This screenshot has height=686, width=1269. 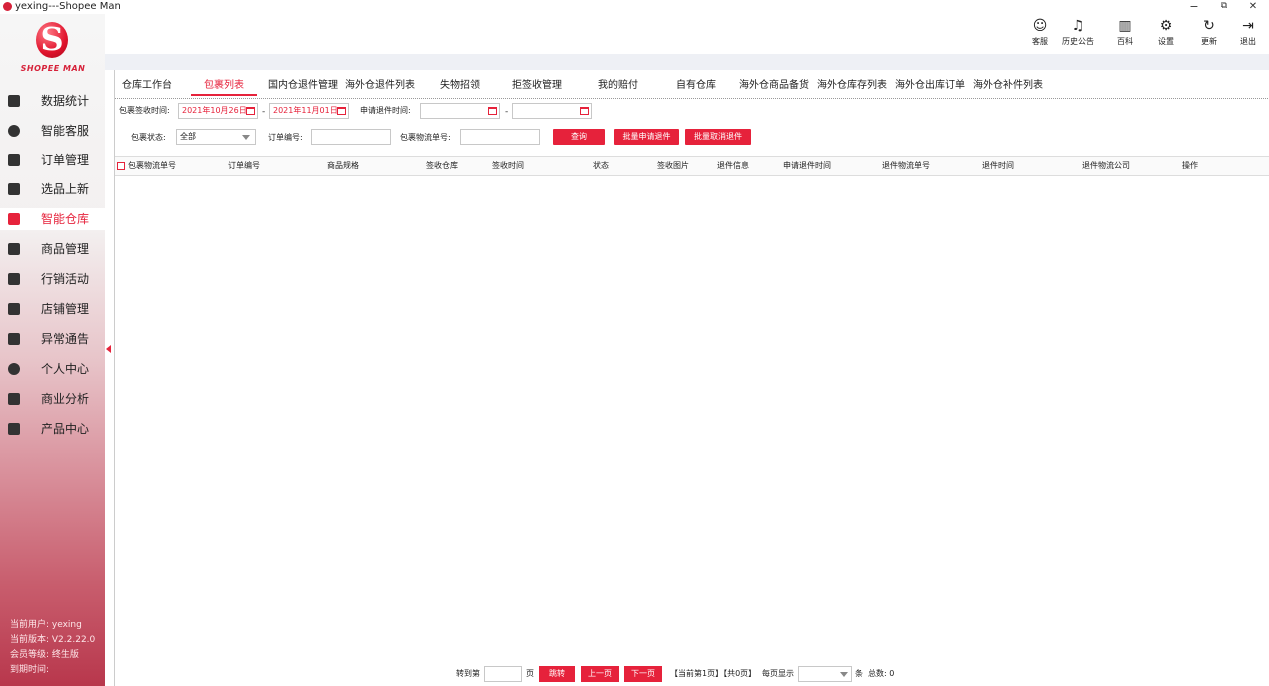 What do you see at coordinates (1078, 35) in the screenshot?
I see `announcements-button: ♫ 历史公告` at bounding box center [1078, 35].